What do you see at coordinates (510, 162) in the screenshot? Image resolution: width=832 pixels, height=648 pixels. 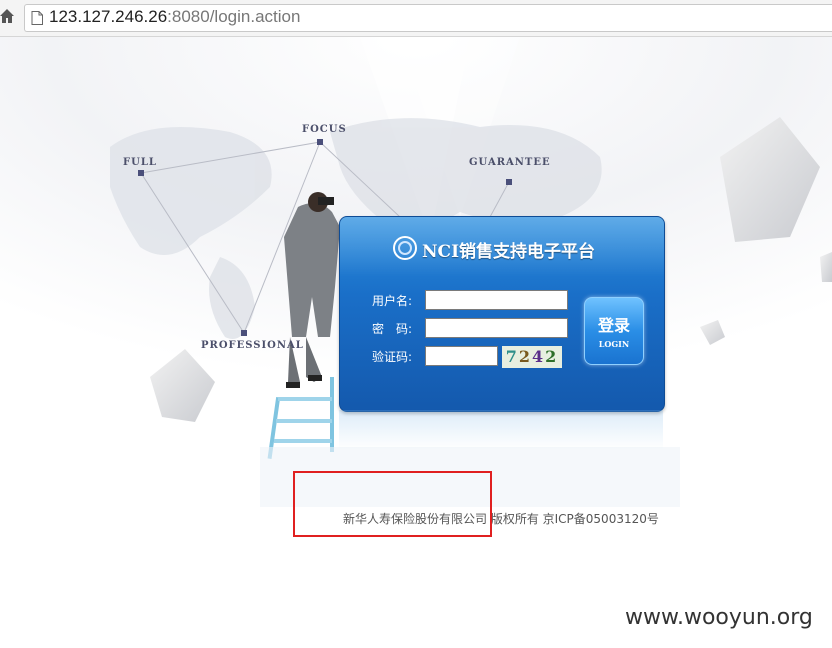 I see `map-label-guarantee: GUARANTEE` at bounding box center [510, 162].